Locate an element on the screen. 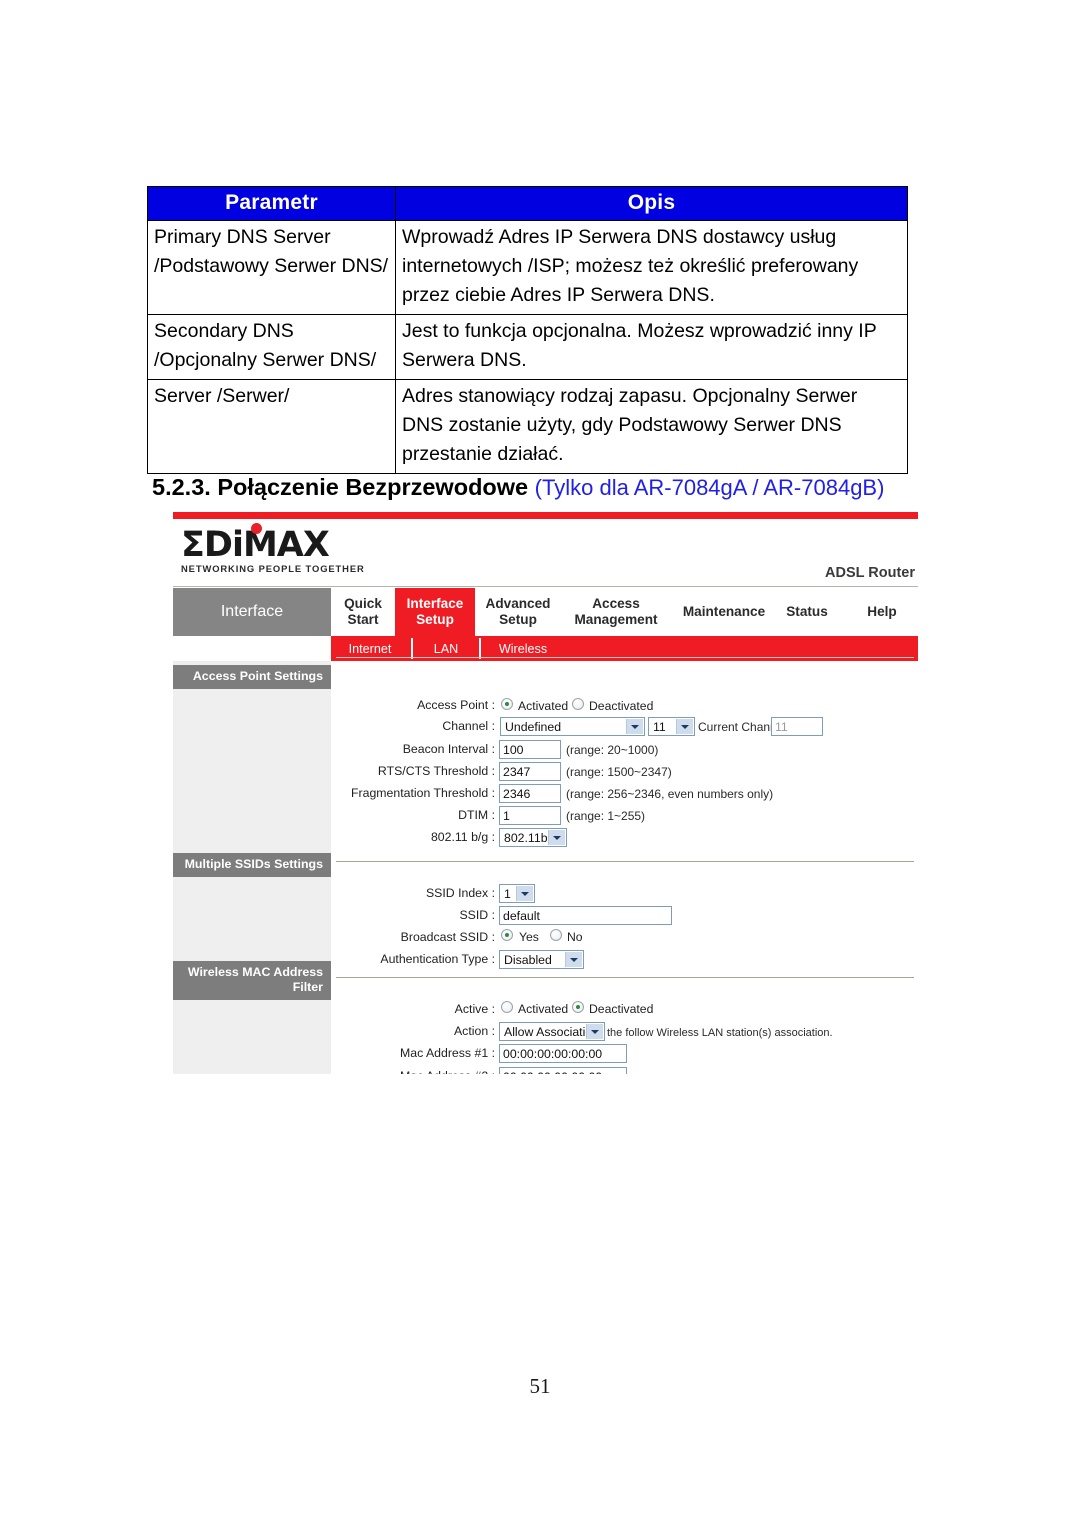 The image size is (1080, 1528). select-channel-country-value: Undefined is located at coordinates (533, 727).